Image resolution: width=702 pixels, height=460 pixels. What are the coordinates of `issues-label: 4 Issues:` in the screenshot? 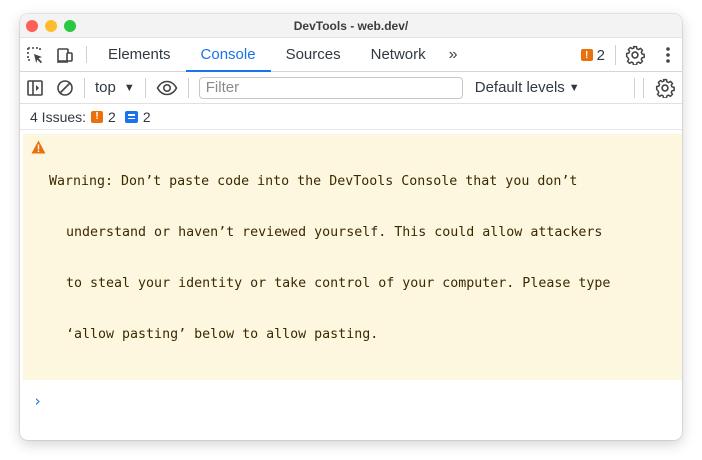 It's located at (58, 116).